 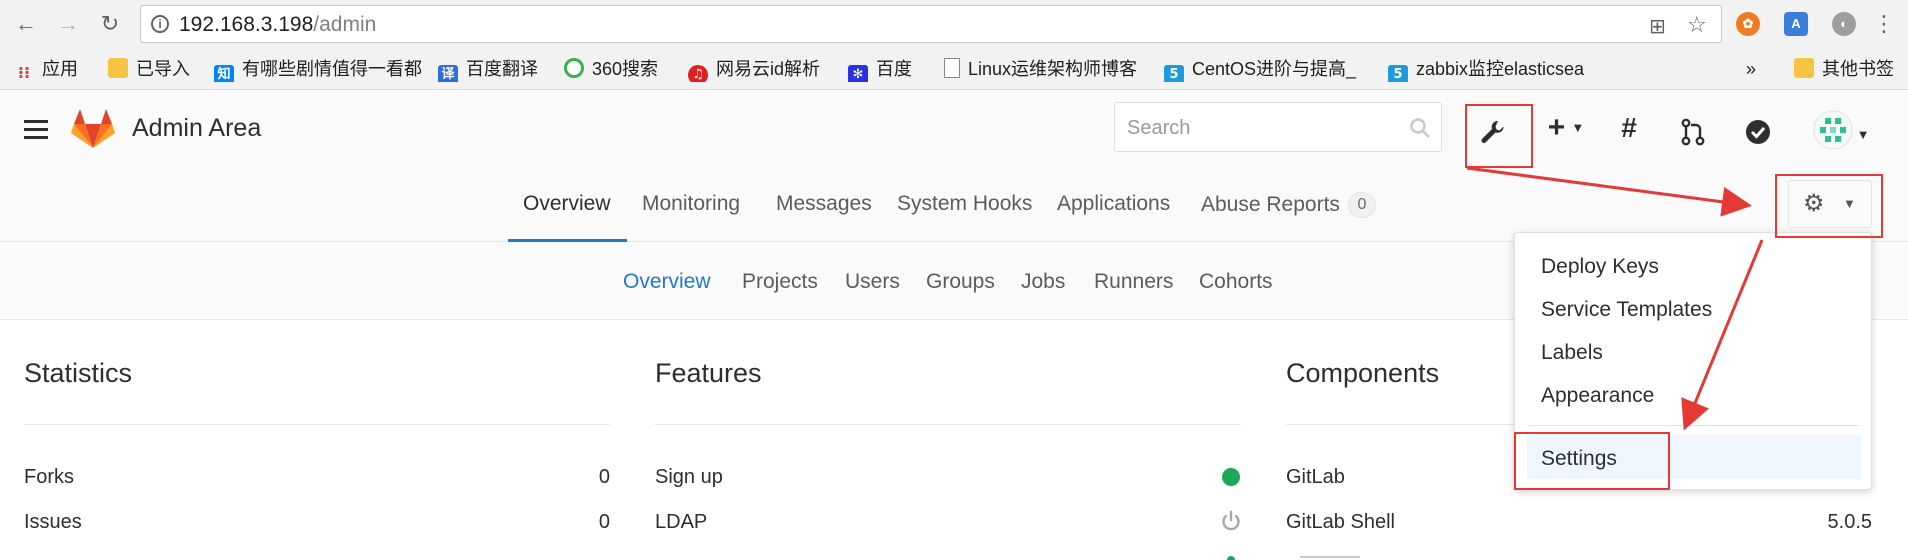 What do you see at coordinates (1615, 298) in the screenshot?
I see `annotation-arrows` at bounding box center [1615, 298].